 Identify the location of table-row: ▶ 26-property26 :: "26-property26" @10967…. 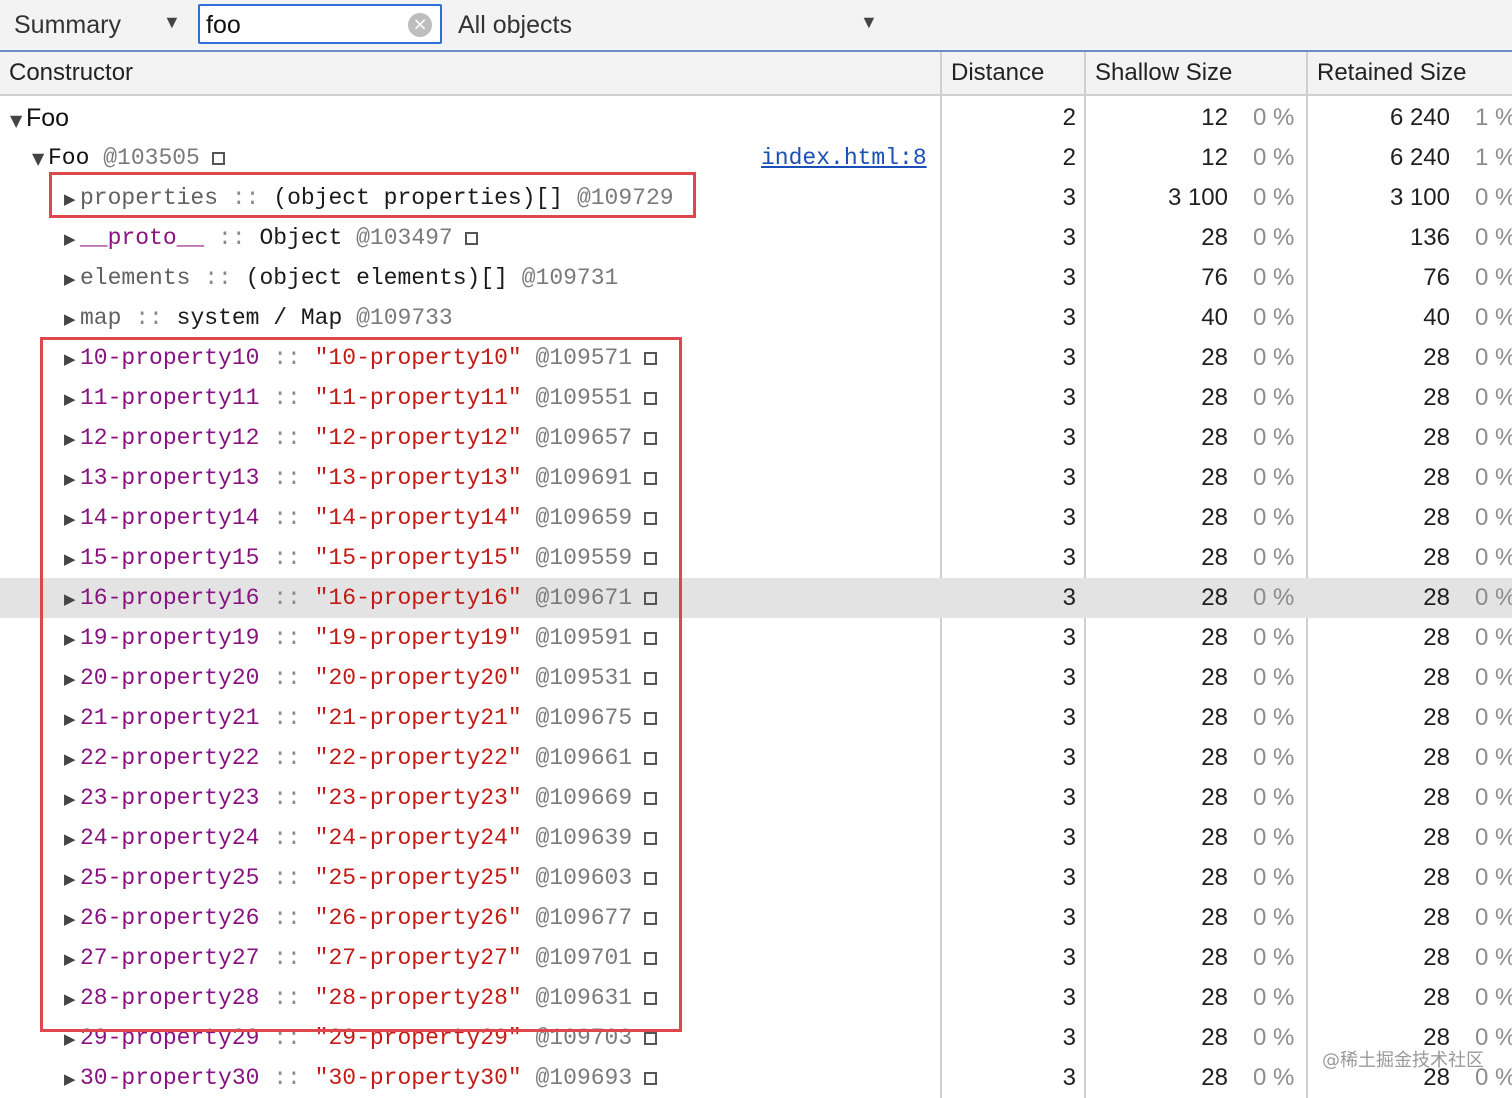
(756, 918).